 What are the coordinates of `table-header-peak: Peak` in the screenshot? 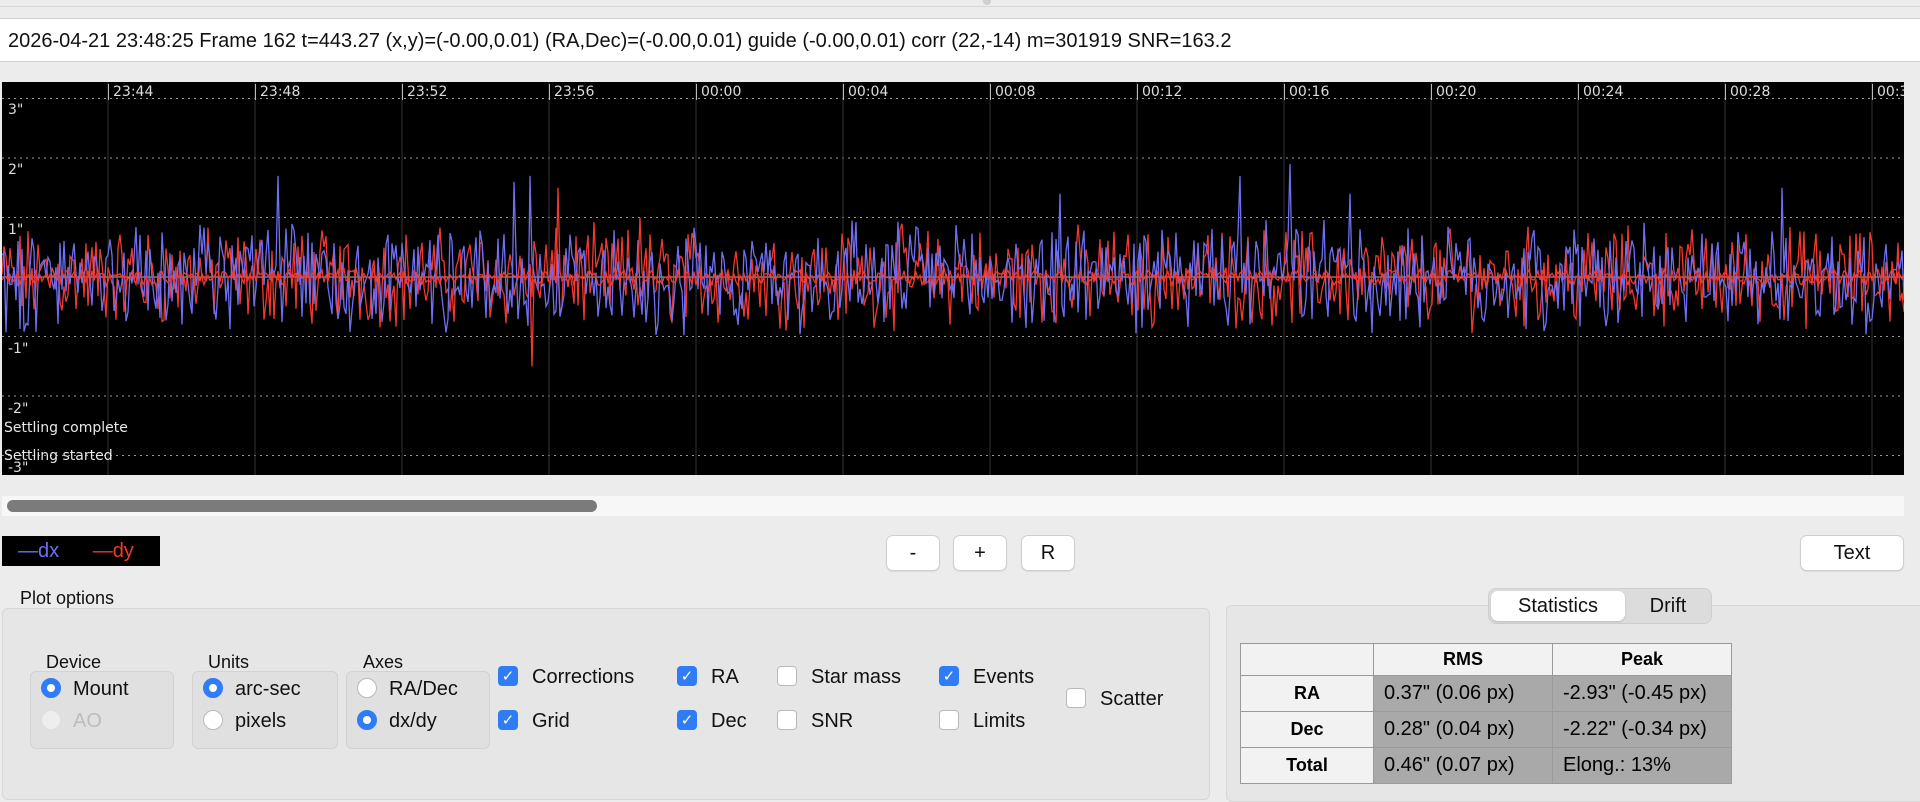 It's located at (1642, 659).